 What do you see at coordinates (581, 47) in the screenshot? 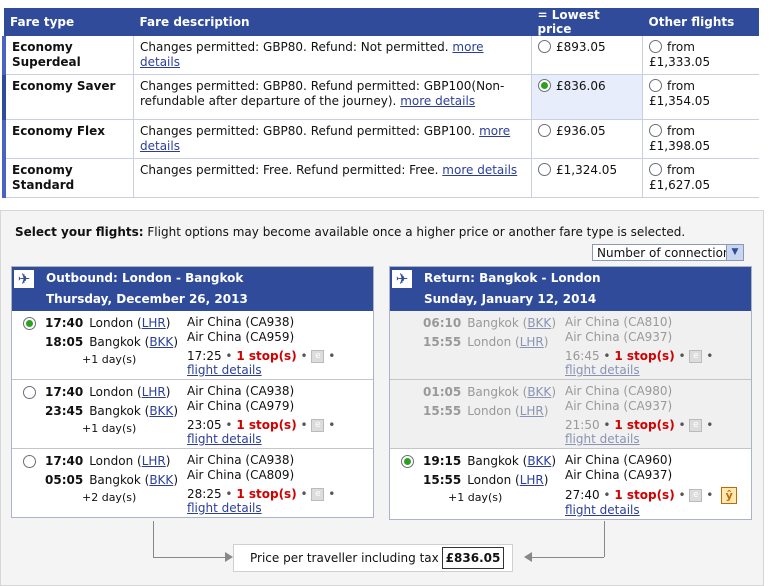
I see `price-value: £893.05` at bounding box center [581, 47].